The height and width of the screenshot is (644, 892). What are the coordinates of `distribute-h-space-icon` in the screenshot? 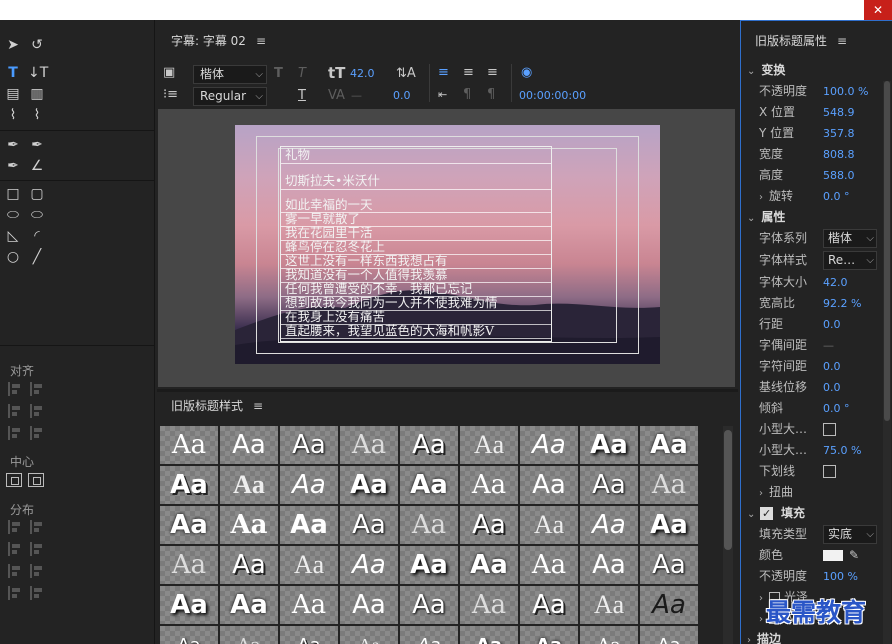 It's located at (15, 593).